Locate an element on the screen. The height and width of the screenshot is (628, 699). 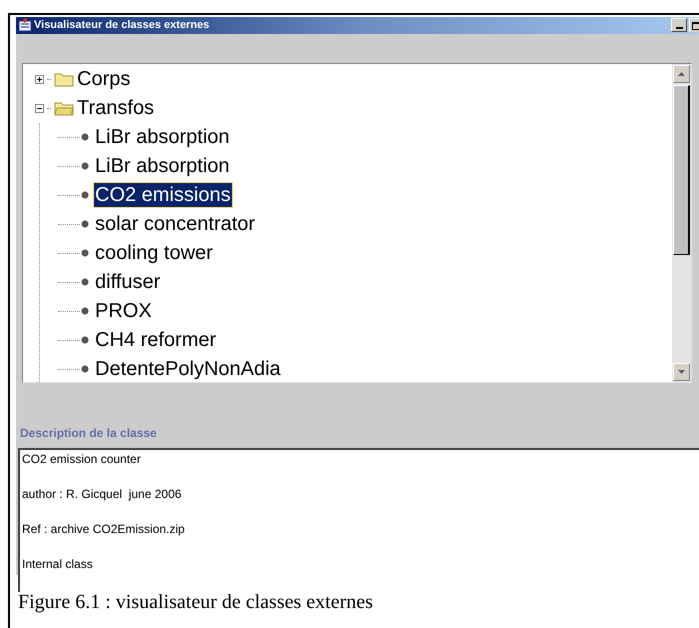
scrollbar is located at coordinates (681, 223).